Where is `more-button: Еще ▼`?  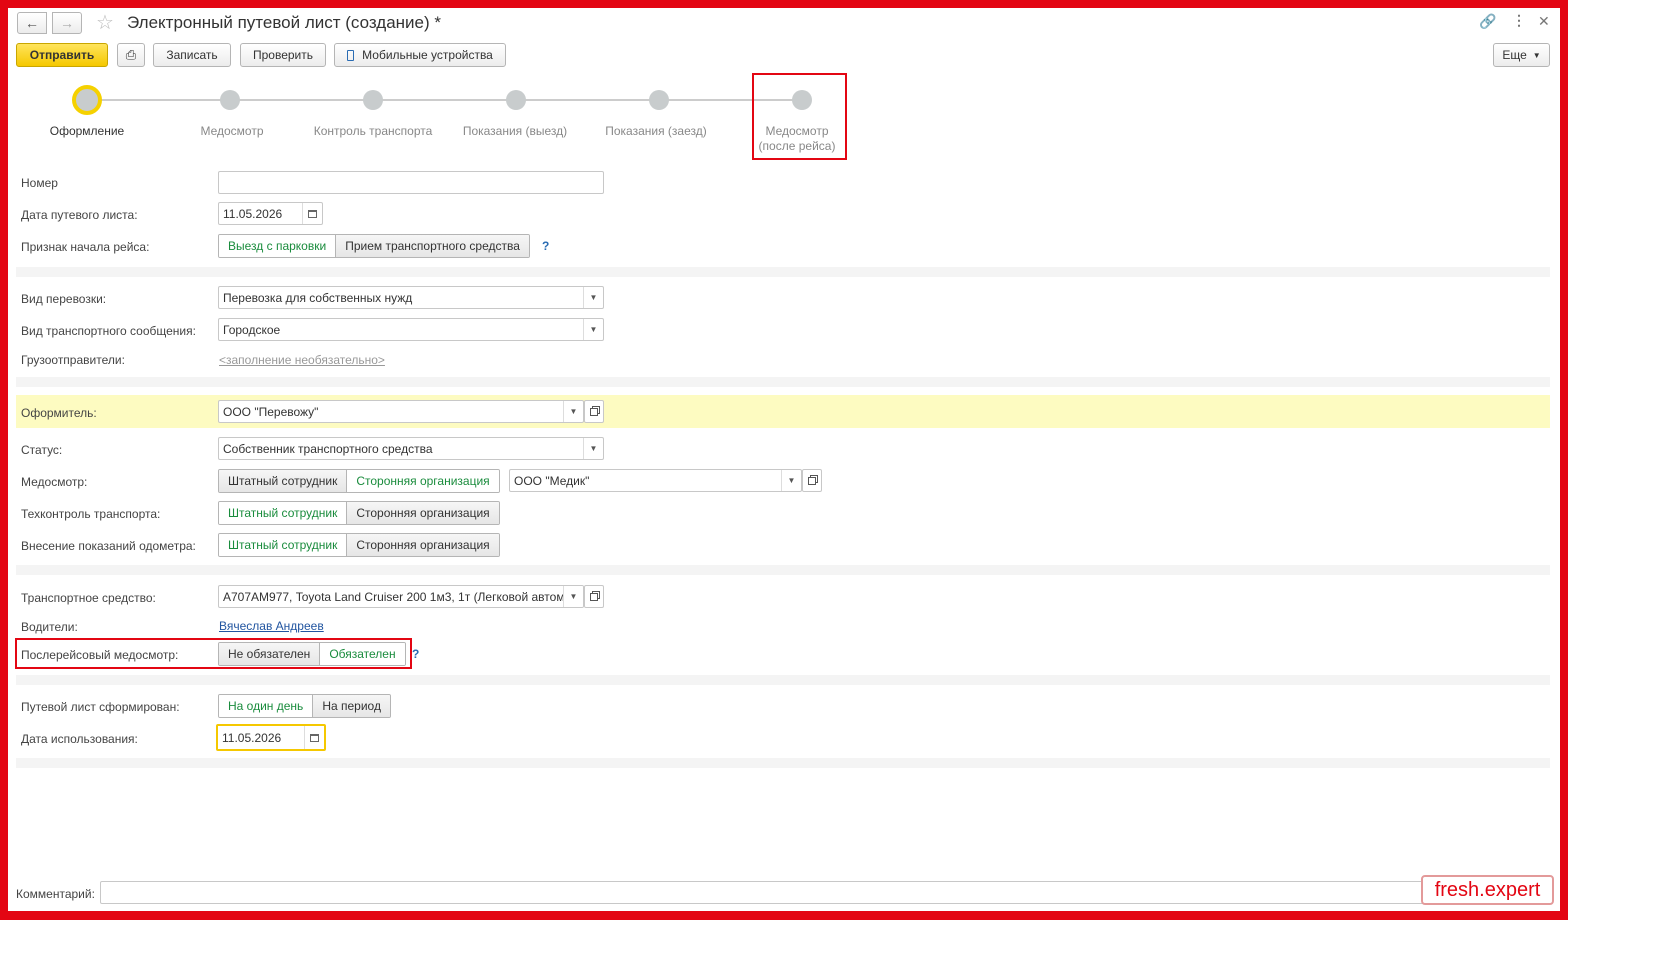 more-button: Еще ▼ is located at coordinates (1521, 55).